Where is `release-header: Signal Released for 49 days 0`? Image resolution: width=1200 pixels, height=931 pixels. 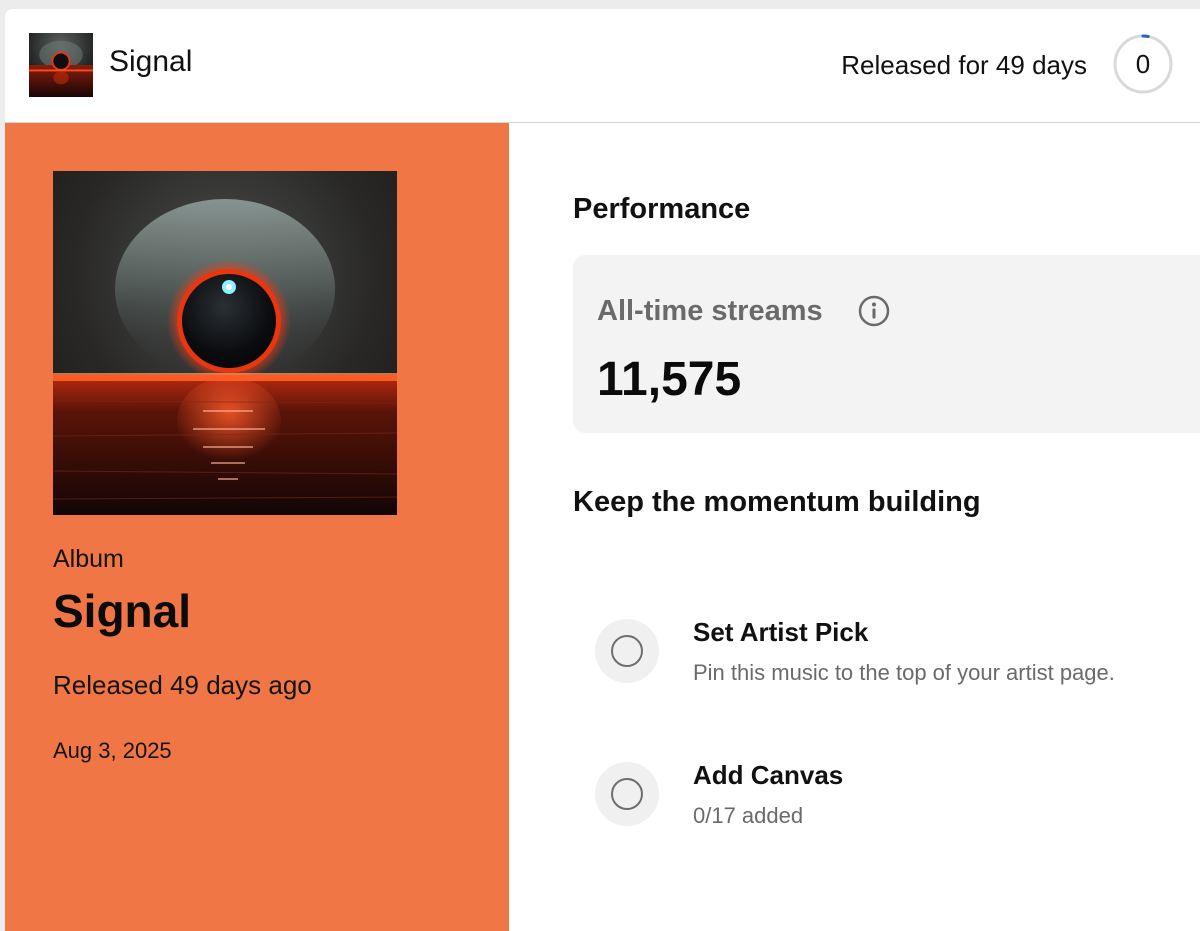
release-header: Signal Released for 49 days 0 is located at coordinates (602, 66).